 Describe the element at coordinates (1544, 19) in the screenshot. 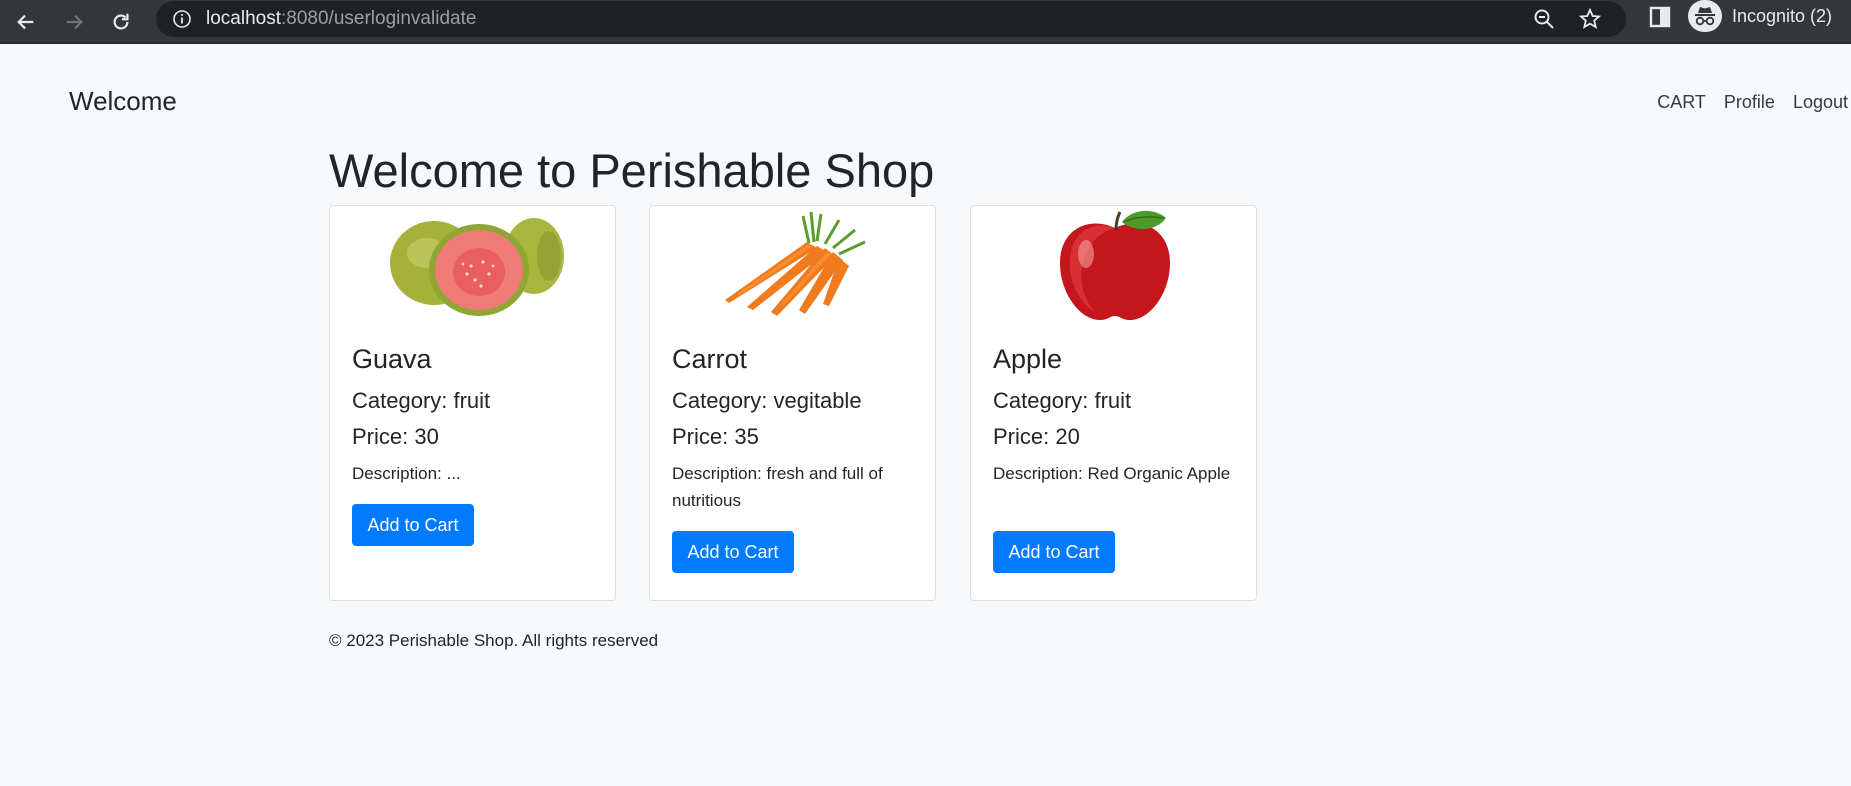

I see `zoom-out-icon` at that location.